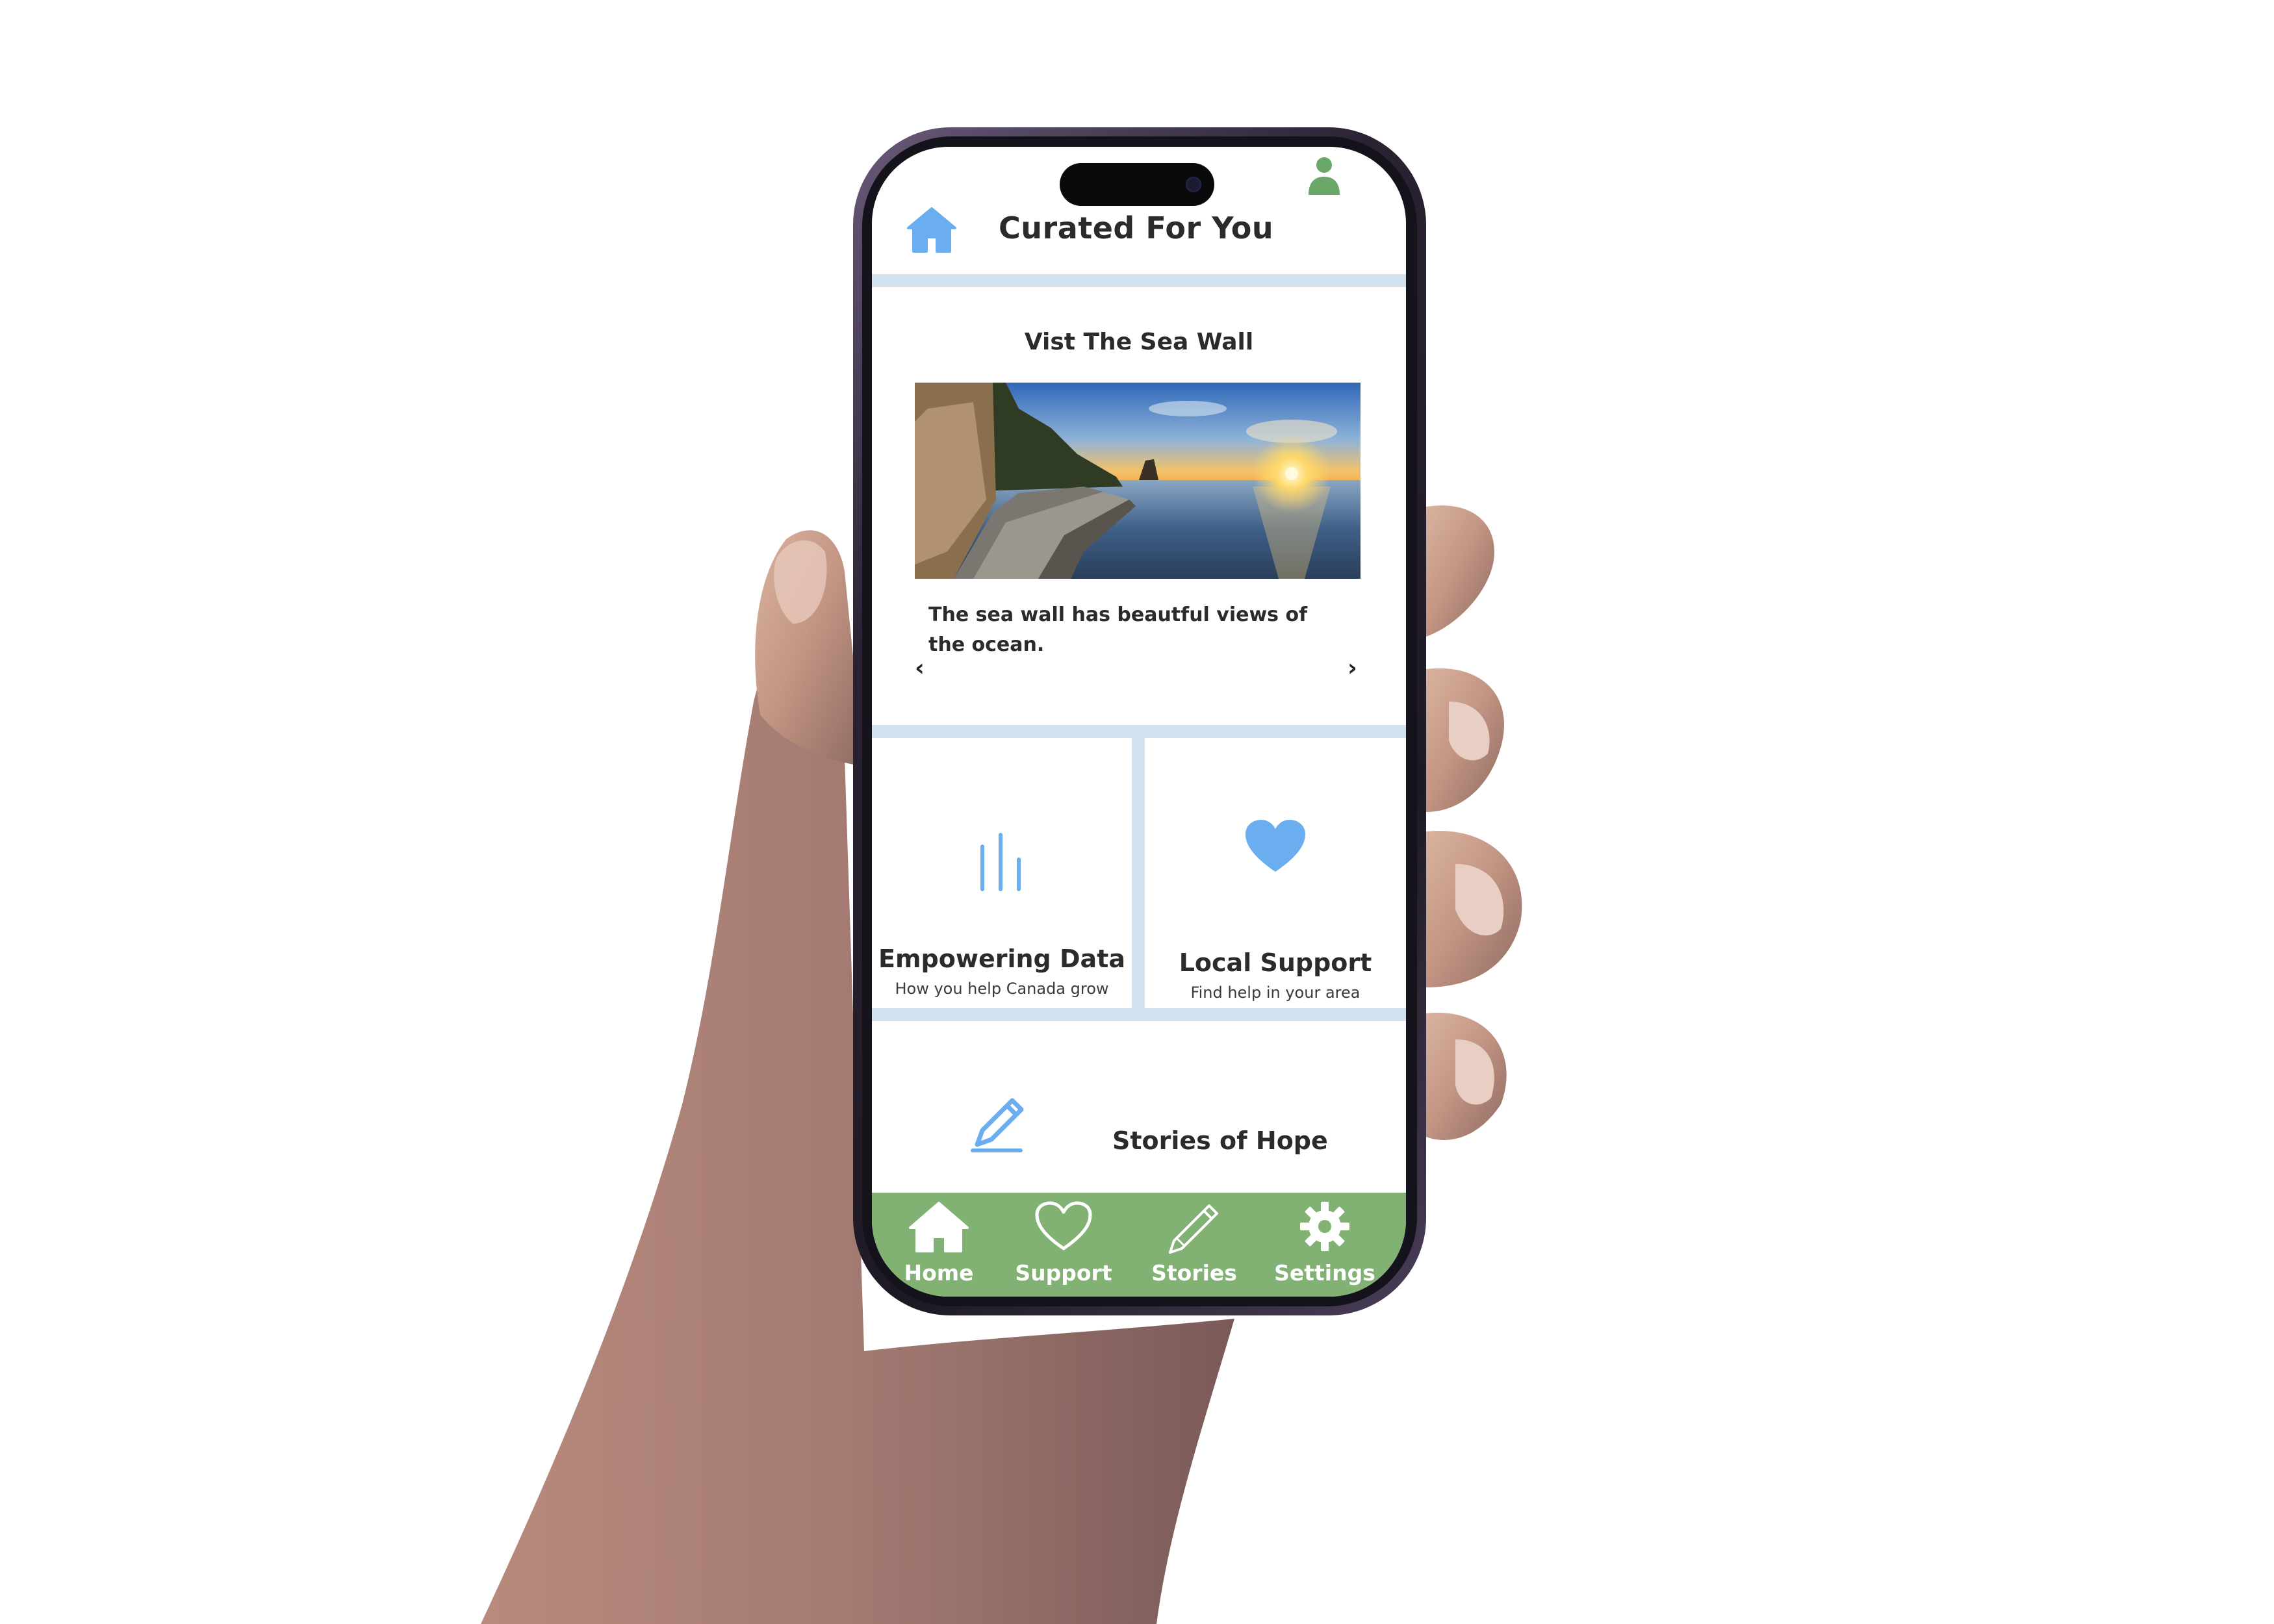 The height and width of the screenshot is (1624, 2274). What do you see at coordinates (1352, 668) in the screenshot?
I see `carousel-next-button: ›` at bounding box center [1352, 668].